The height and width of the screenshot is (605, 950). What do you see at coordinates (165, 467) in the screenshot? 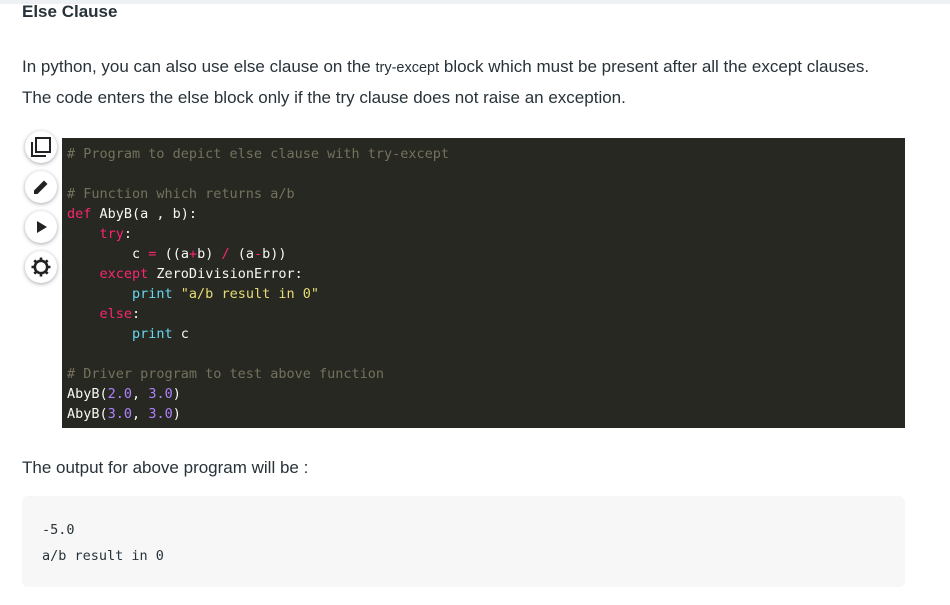
I see `output-label: The output for above program will be :` at bounding box center [165, 467].